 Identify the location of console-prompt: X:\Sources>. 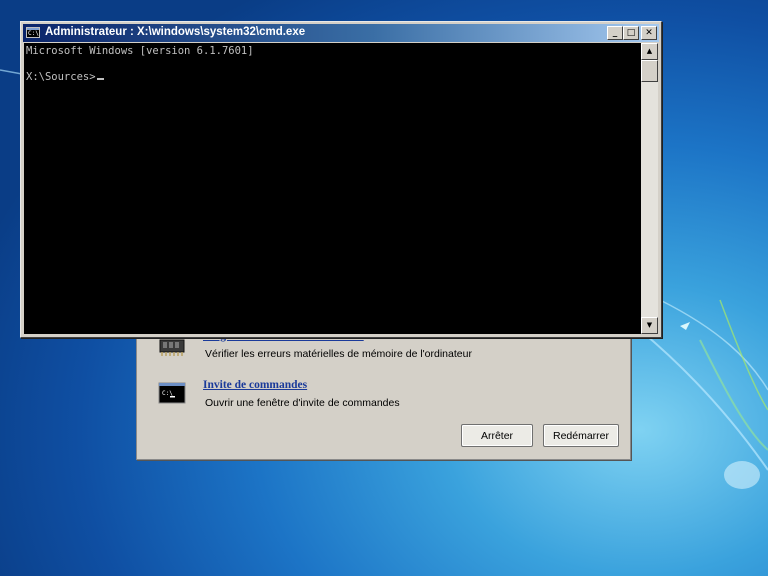
(61, 77).